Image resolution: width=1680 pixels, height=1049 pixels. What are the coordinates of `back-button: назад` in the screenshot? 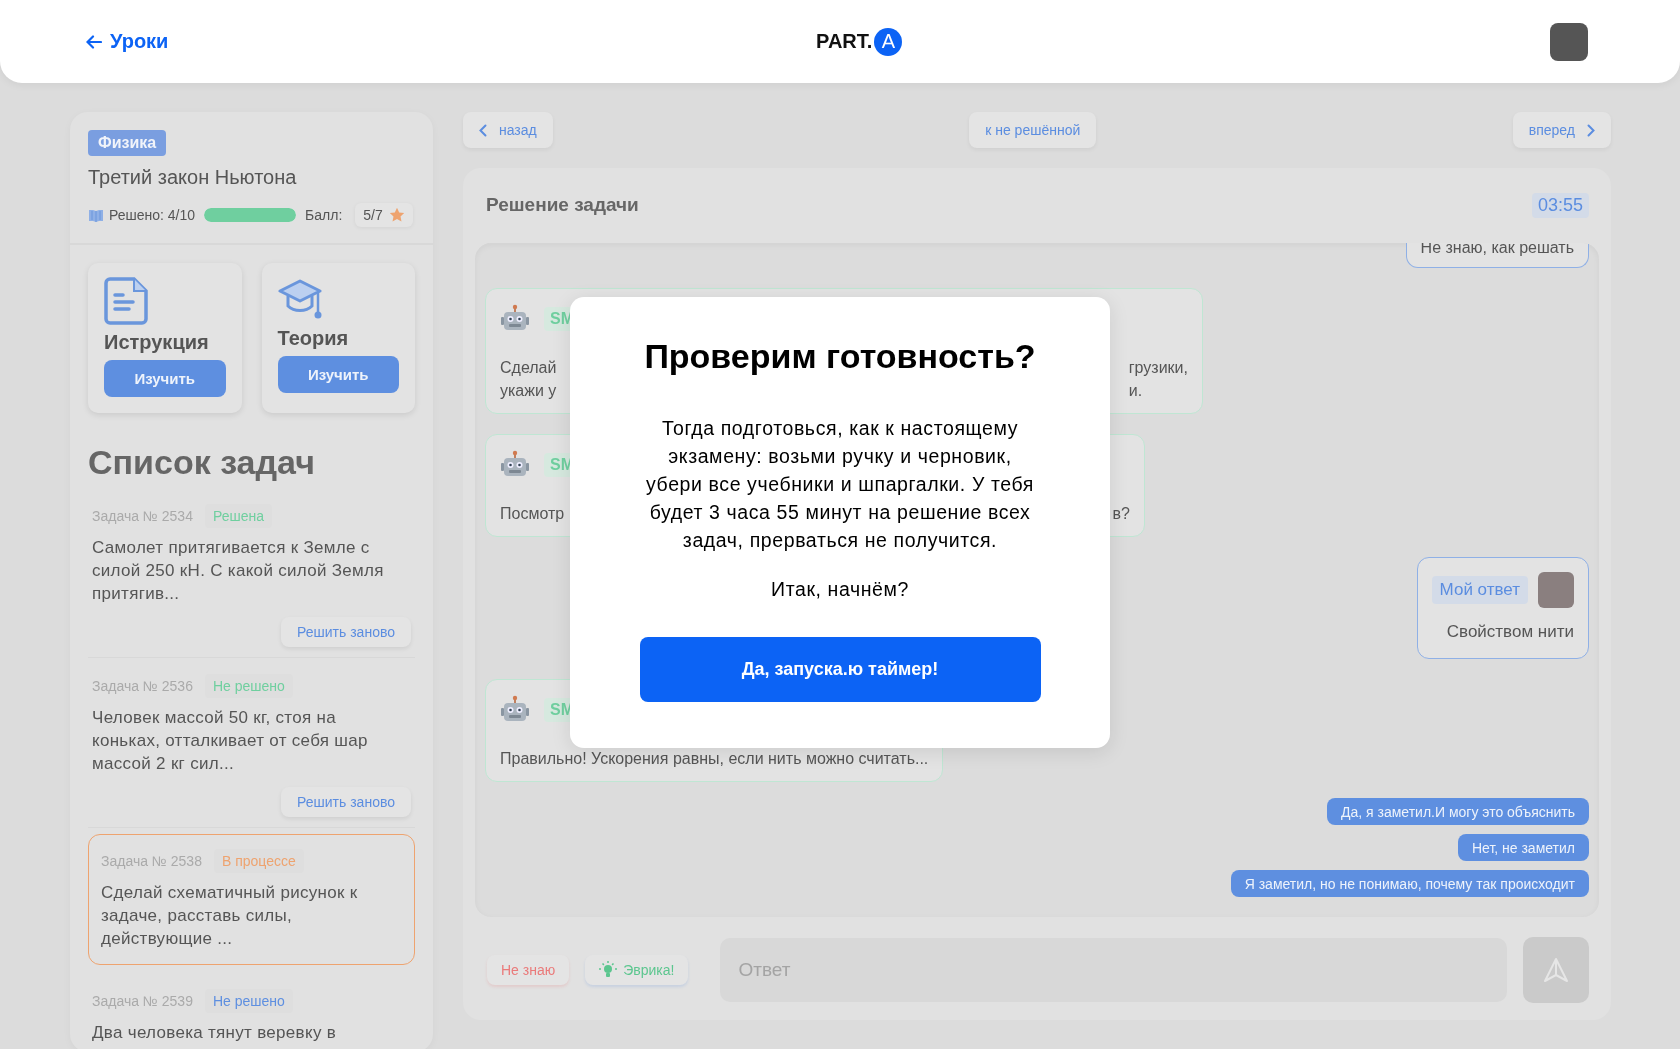 It's located at (508, 130).